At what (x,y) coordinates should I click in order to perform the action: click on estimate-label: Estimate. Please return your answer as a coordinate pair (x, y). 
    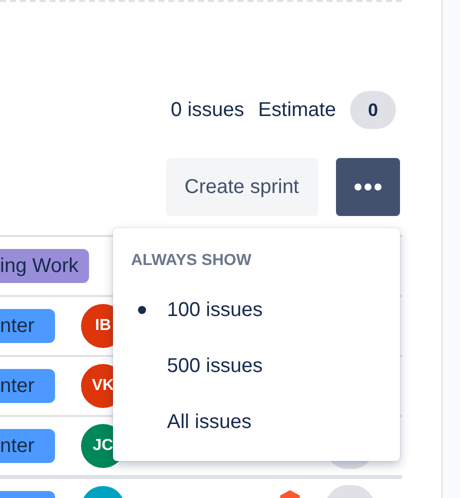
    Looking at the image, I should click on (297, 110).